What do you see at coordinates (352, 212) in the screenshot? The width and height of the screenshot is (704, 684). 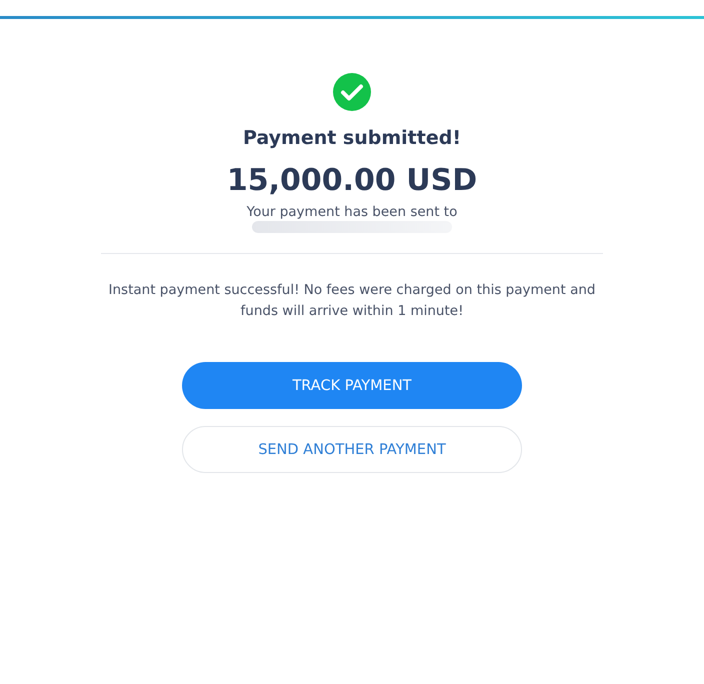 I see `recipient-text: Your payment has been sent to` at bounding box center [352, 212].